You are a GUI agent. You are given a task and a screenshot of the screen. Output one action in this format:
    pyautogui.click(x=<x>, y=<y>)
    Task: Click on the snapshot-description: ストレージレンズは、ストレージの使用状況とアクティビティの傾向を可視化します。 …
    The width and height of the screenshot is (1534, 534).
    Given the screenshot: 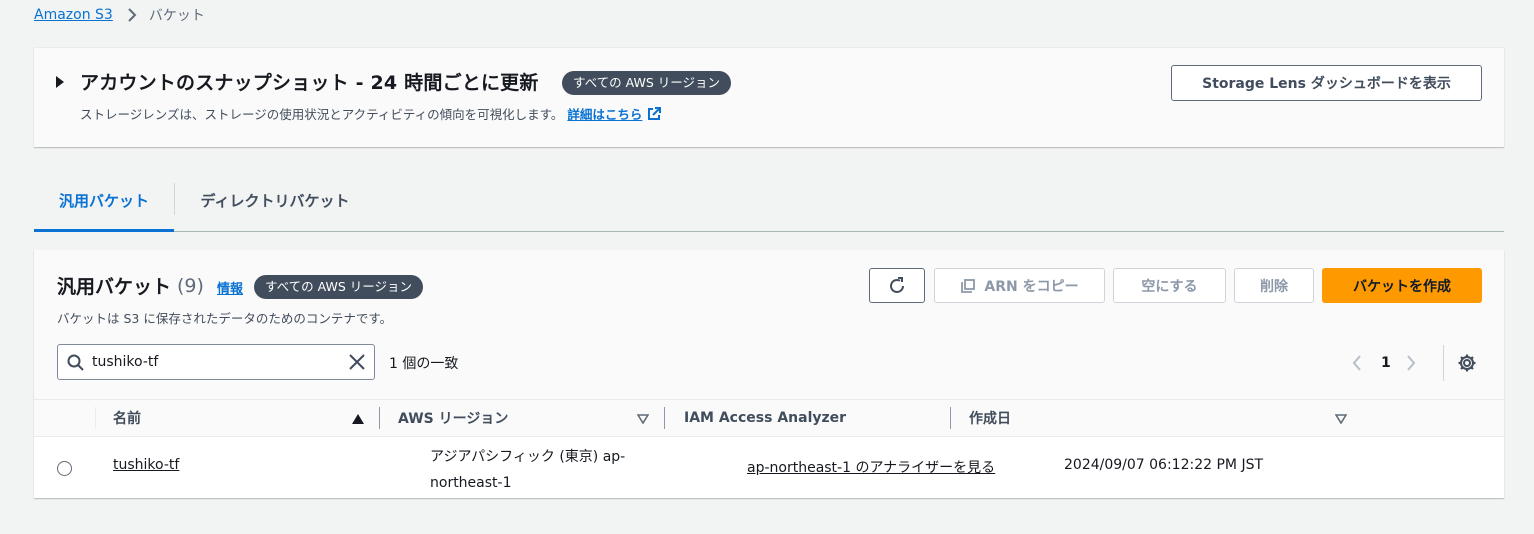 What is the action you would take?
    pyautogui.click(x=371, y=113)
    